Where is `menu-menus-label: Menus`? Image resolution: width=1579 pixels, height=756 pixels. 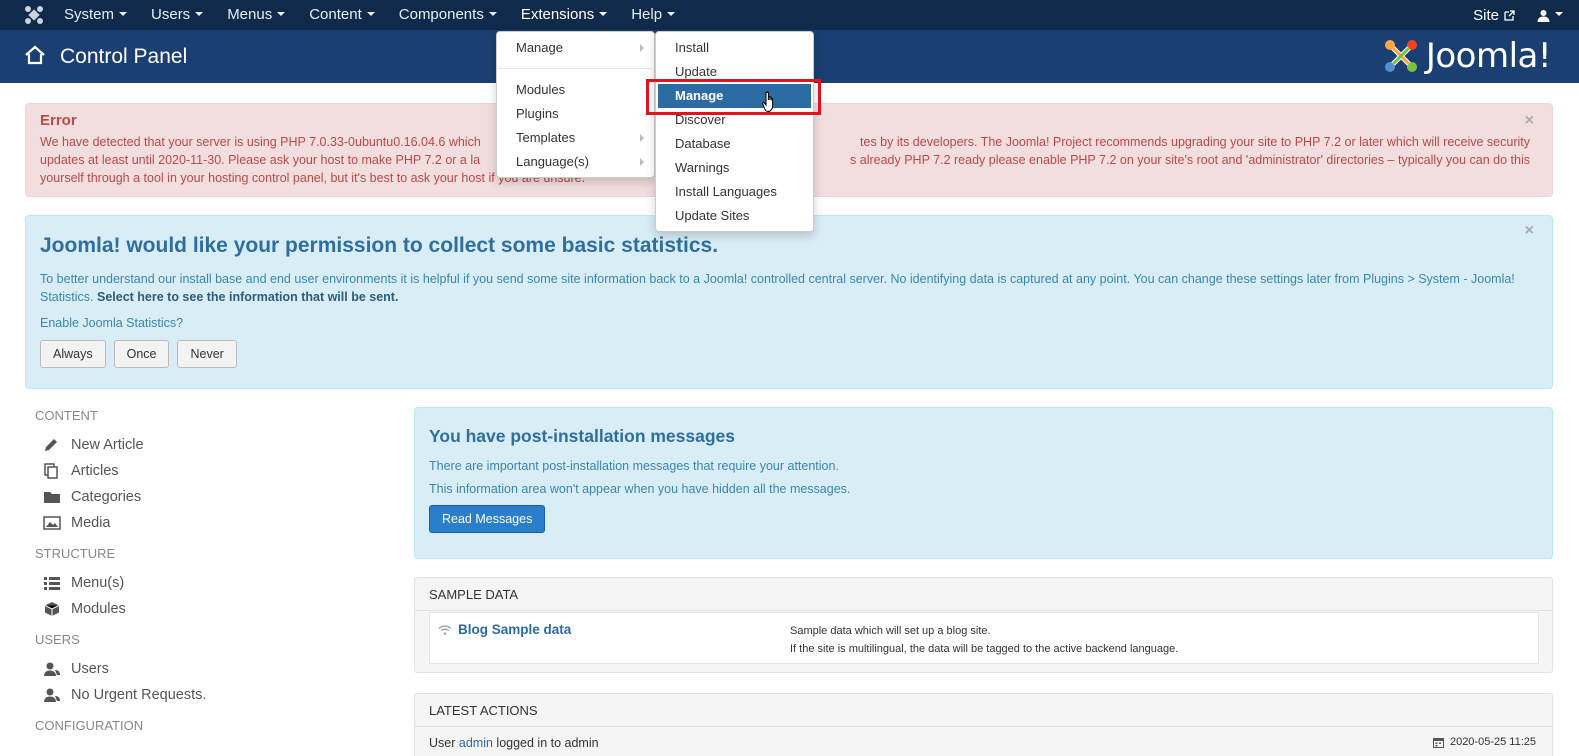 menu-menus-label: Menus is located at coordinates (250, 14).